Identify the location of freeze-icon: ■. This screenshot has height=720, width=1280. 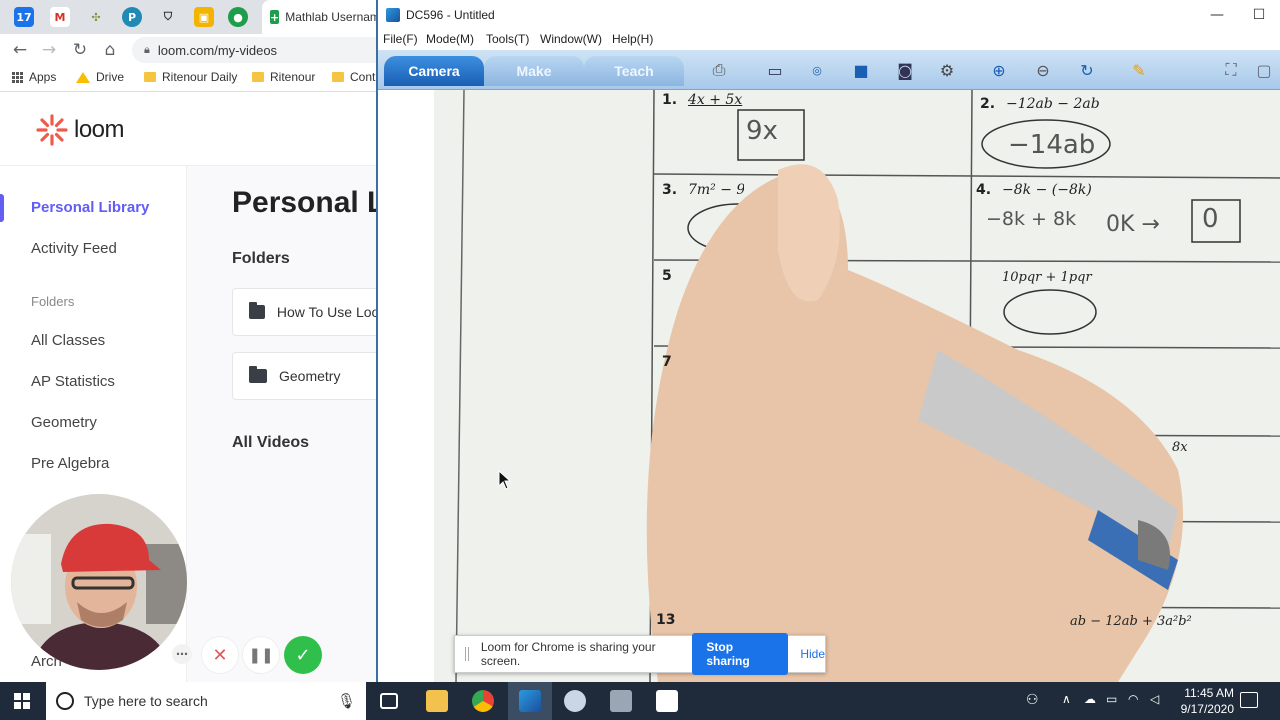
(861, 70).